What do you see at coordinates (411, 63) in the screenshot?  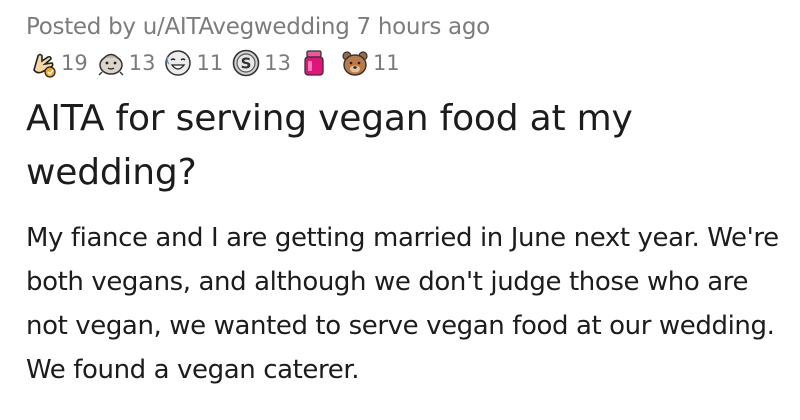 I see `awards-bar: 19 13 11 S 13 11` at bounding box center [411, 63].